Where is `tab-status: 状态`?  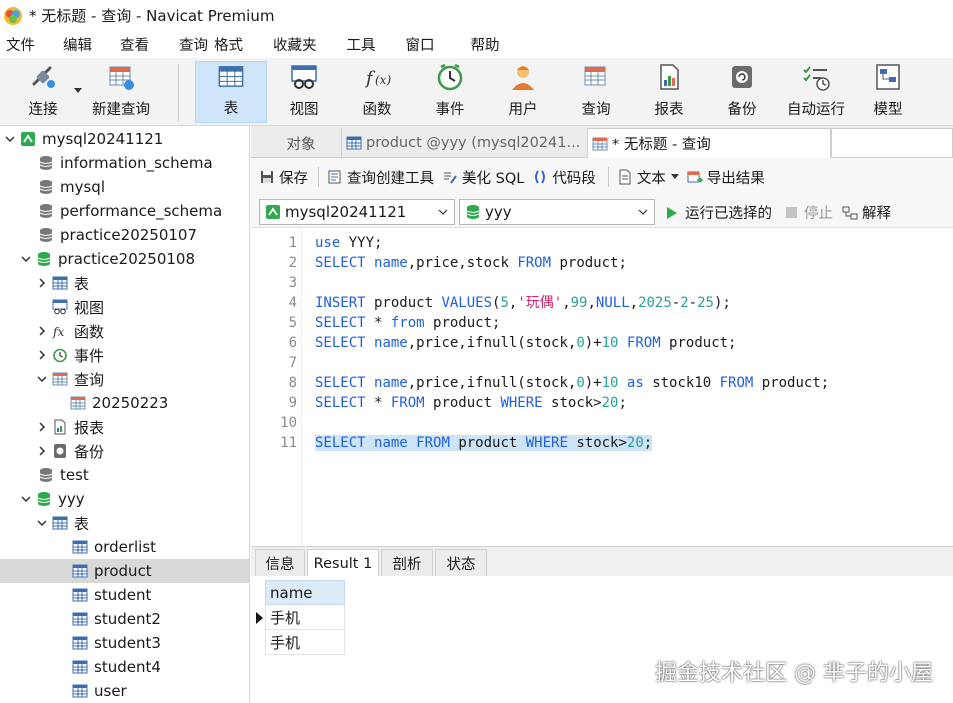
tab-status: 状态 is located at coordinates (461, 563).